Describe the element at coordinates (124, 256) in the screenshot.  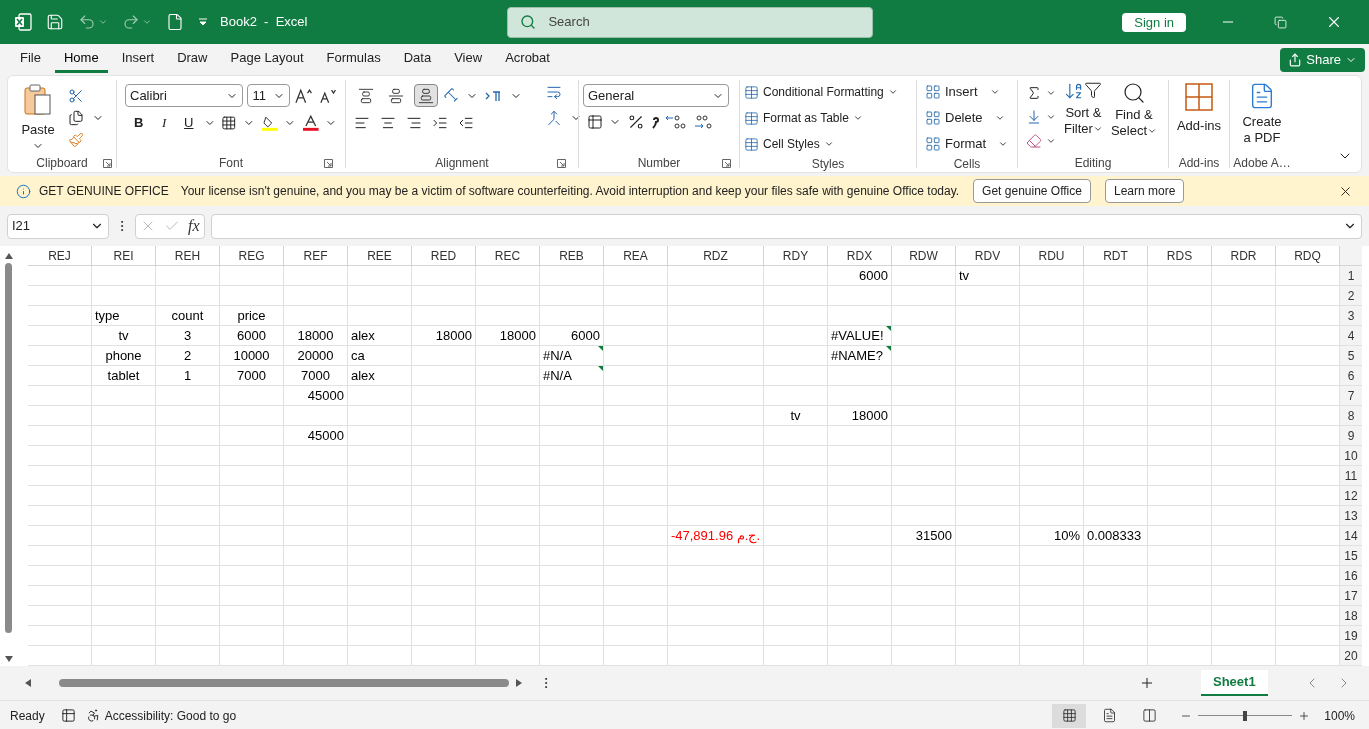
I see `column-header: REI` at that location.